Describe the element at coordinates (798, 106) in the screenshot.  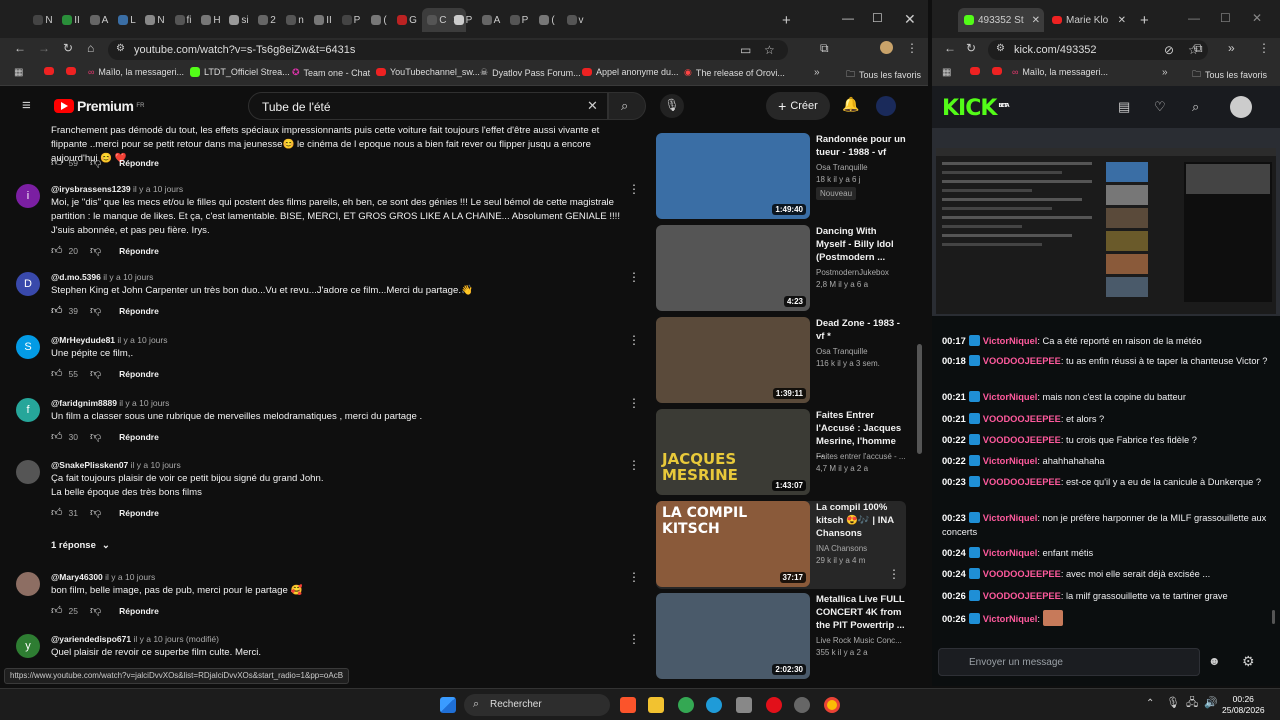
I see `create-button: + Créer` at that location.